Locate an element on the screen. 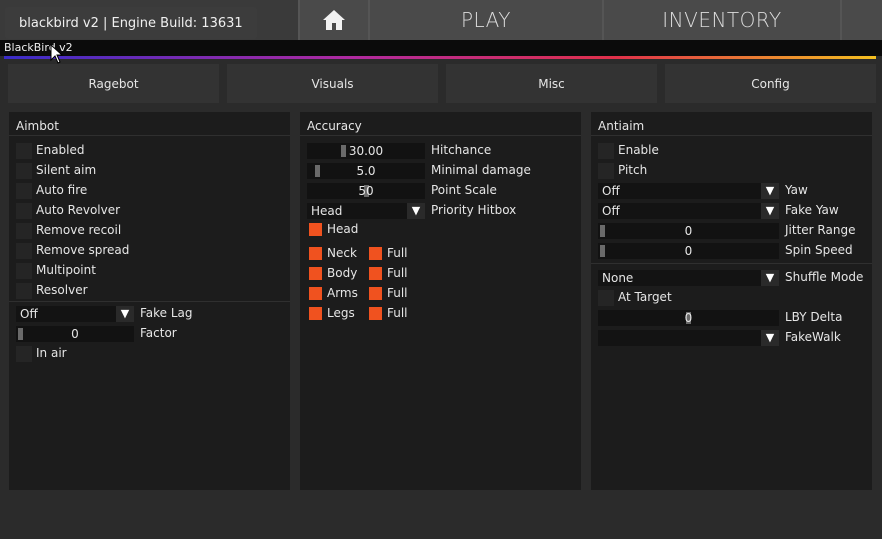  checkbox-label: Multipoint is located at coordinates (66, 270).